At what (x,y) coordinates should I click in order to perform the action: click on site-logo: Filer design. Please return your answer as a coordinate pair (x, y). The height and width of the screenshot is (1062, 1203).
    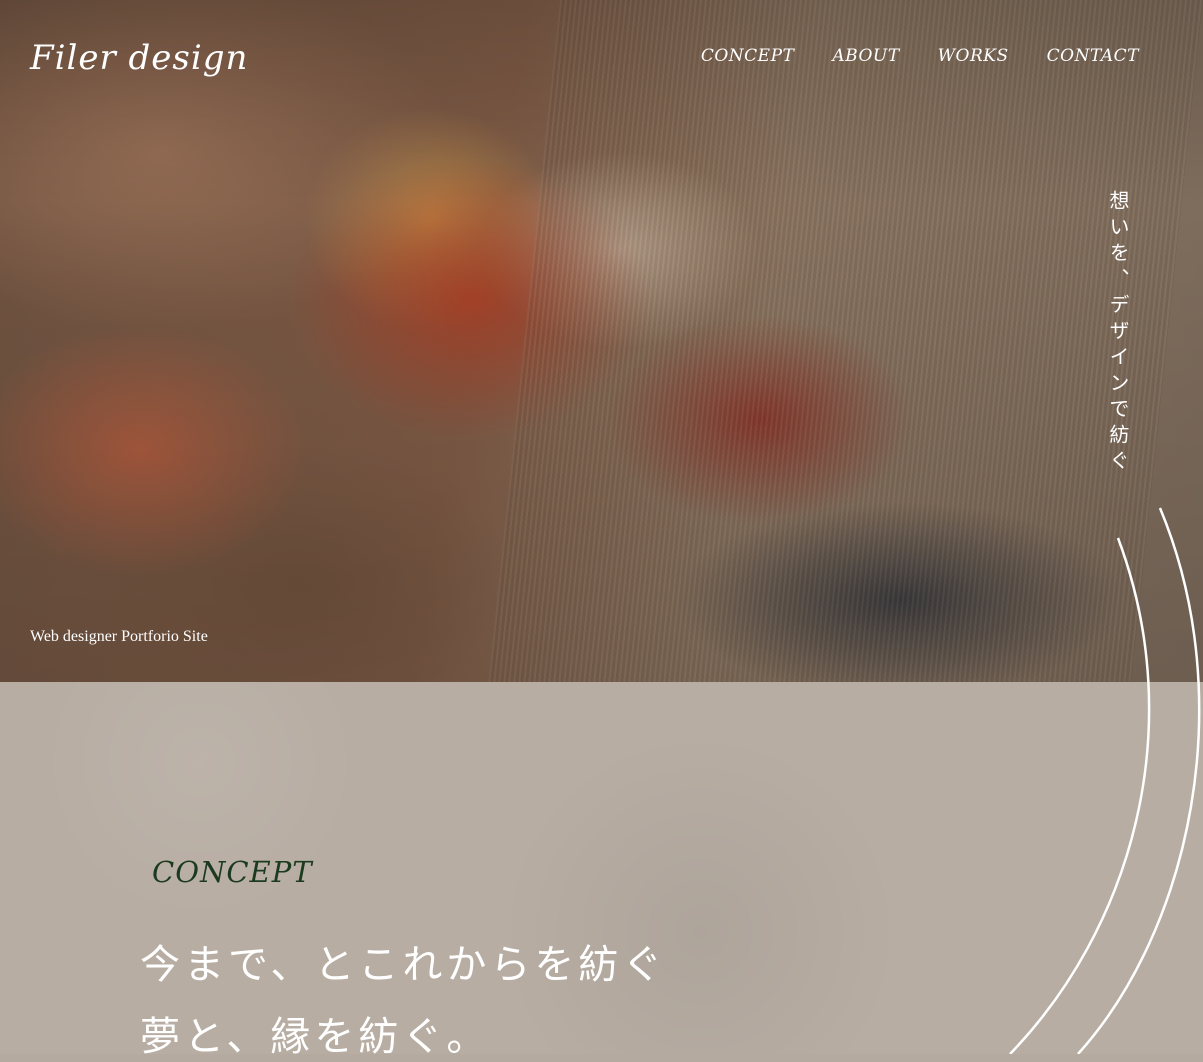
    Looking at the image, I should click on (139, 58).